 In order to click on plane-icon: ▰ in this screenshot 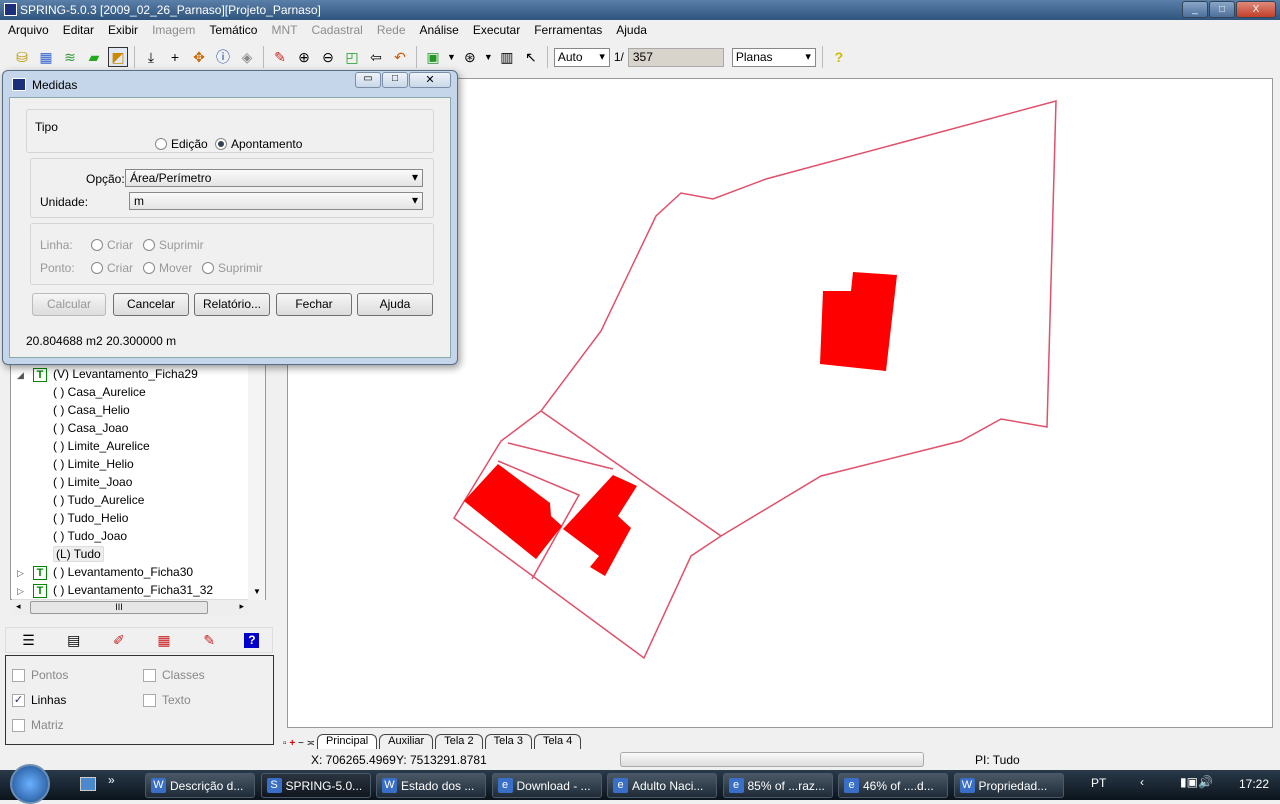, I will do `click(94, 57)`.